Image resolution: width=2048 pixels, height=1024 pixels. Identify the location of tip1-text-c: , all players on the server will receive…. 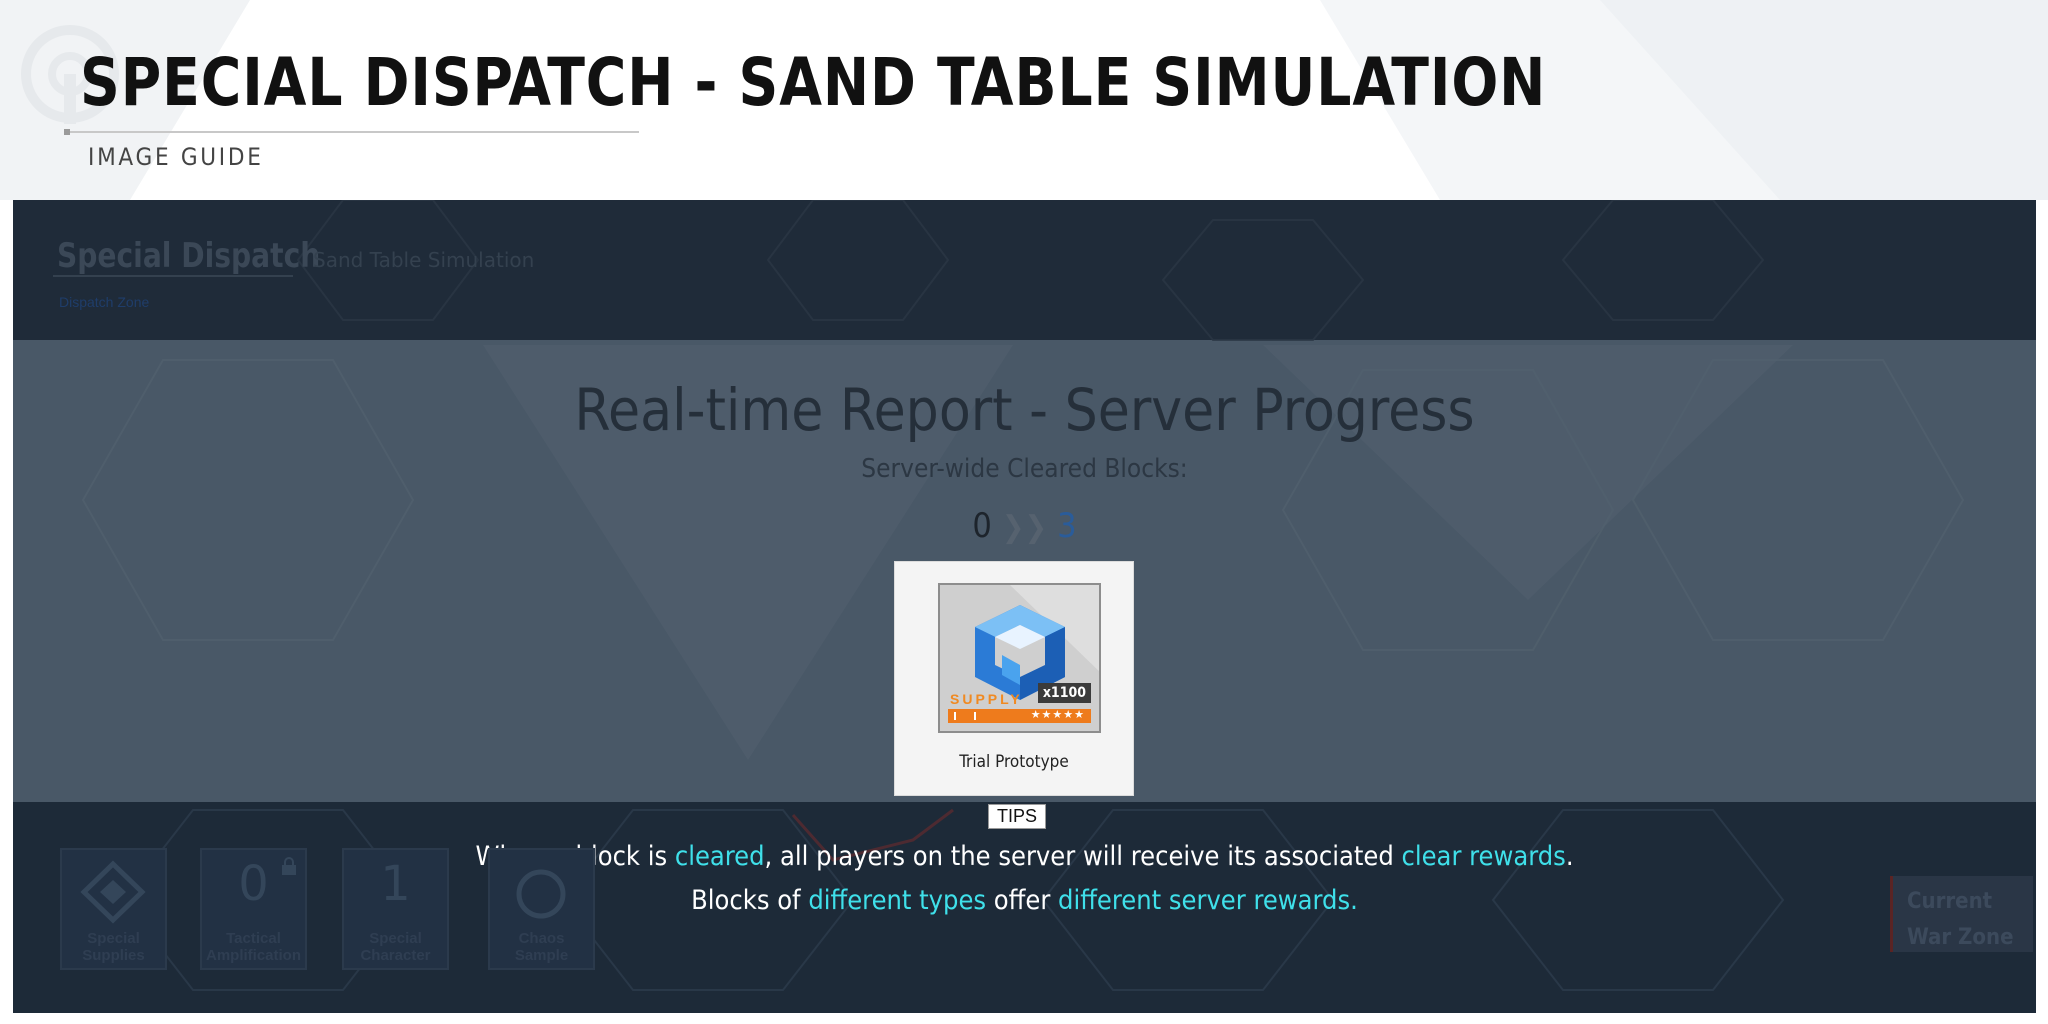
(1083, 856).